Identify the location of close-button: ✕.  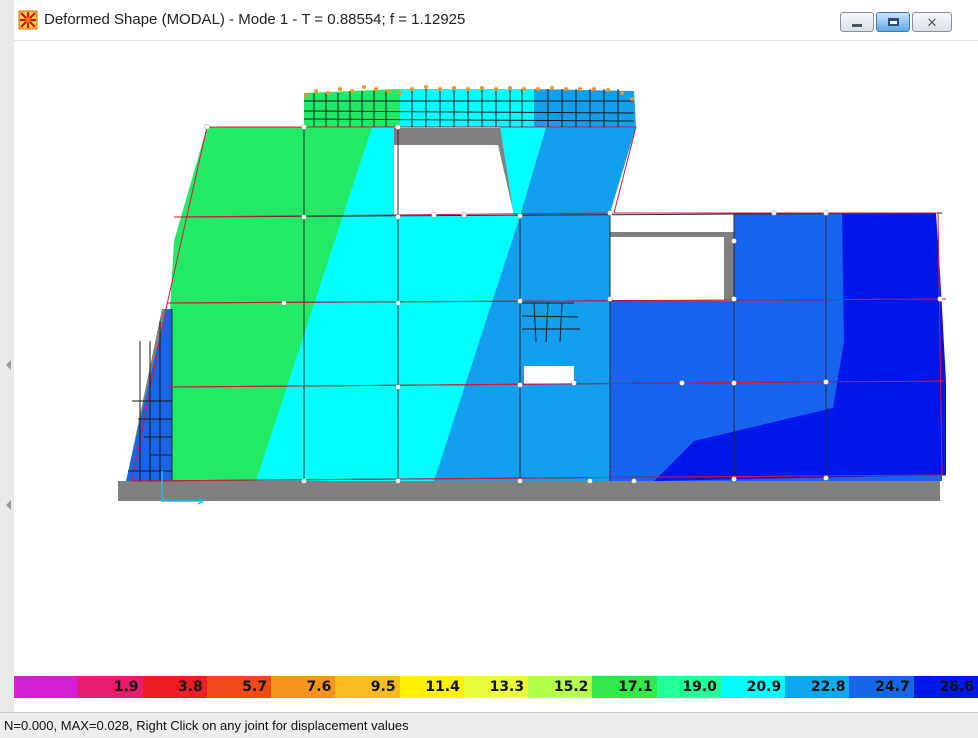
(932, 22).